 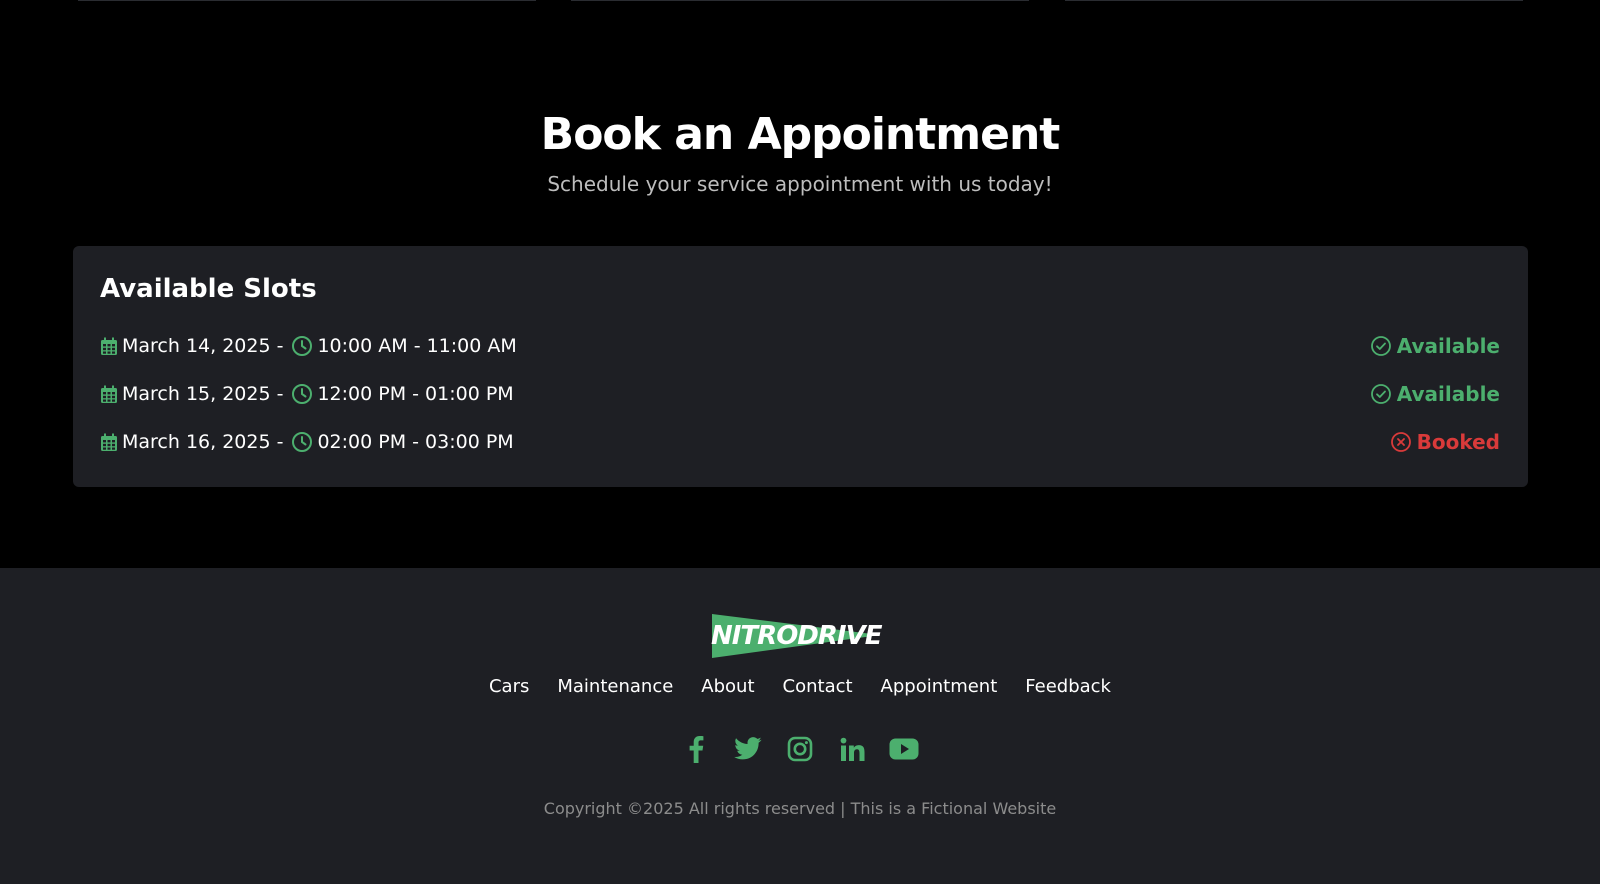 What do you see at coordinates (904, 749) in the screenshot?
I see `youtube-icon` at bounding box center [904, 749].